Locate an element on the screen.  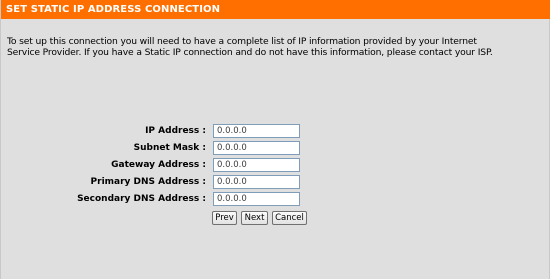
gateway-address-input is located at coordinates (256, 165).